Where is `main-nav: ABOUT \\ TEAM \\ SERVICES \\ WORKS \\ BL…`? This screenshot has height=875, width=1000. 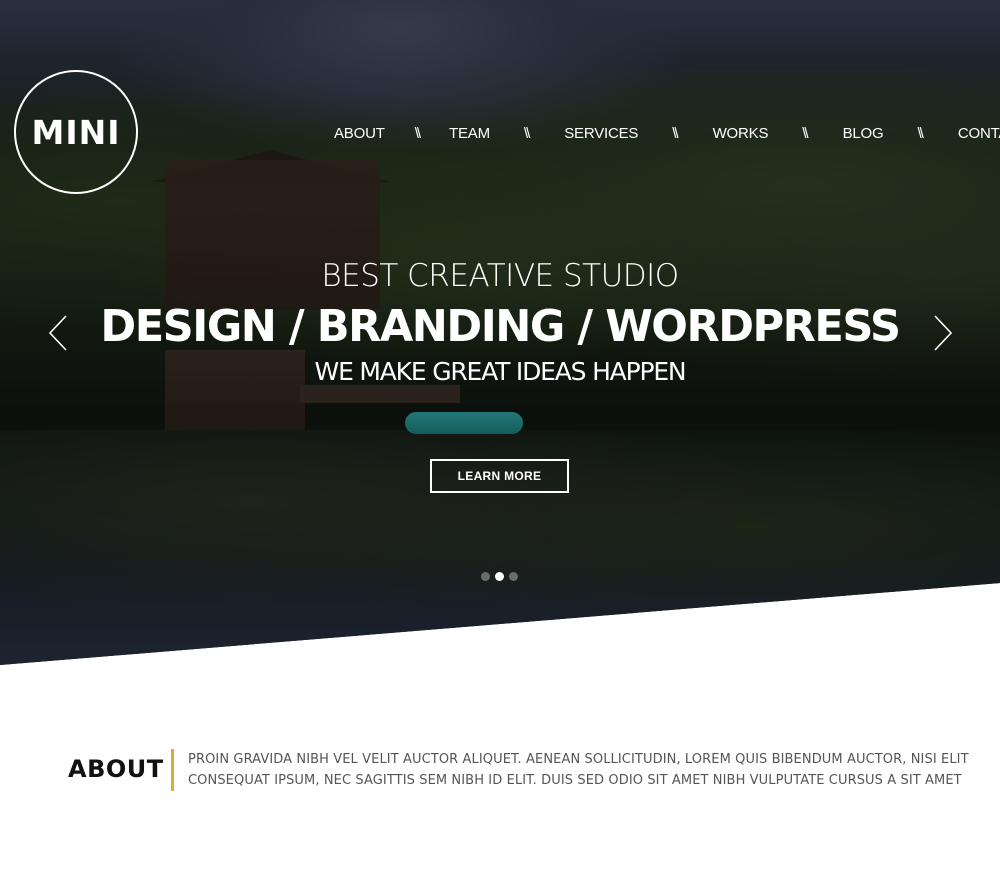 main-nav: ABOUT \\ TEAM \\ SERVICES \\ WORKS \\ BL… is located at coordinates (667, 133).